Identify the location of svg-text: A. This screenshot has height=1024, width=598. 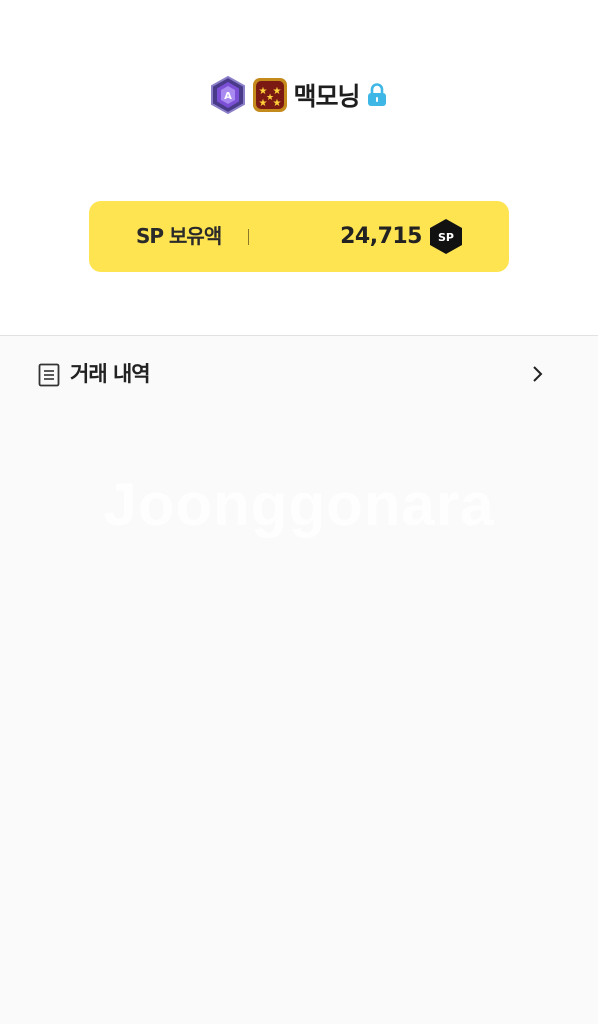
(229, 96).